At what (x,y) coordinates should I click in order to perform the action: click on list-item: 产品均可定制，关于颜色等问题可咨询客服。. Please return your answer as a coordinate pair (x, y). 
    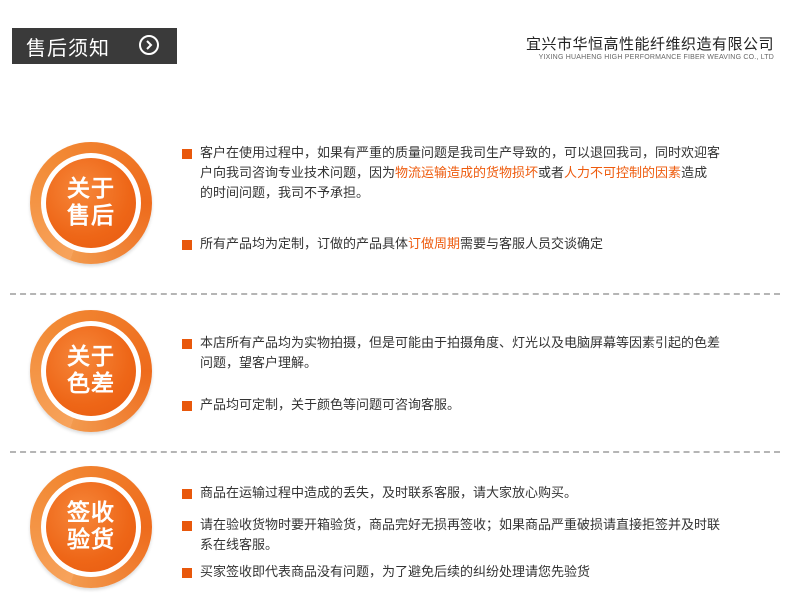
    Looking at the image, I should click on (451, 406).